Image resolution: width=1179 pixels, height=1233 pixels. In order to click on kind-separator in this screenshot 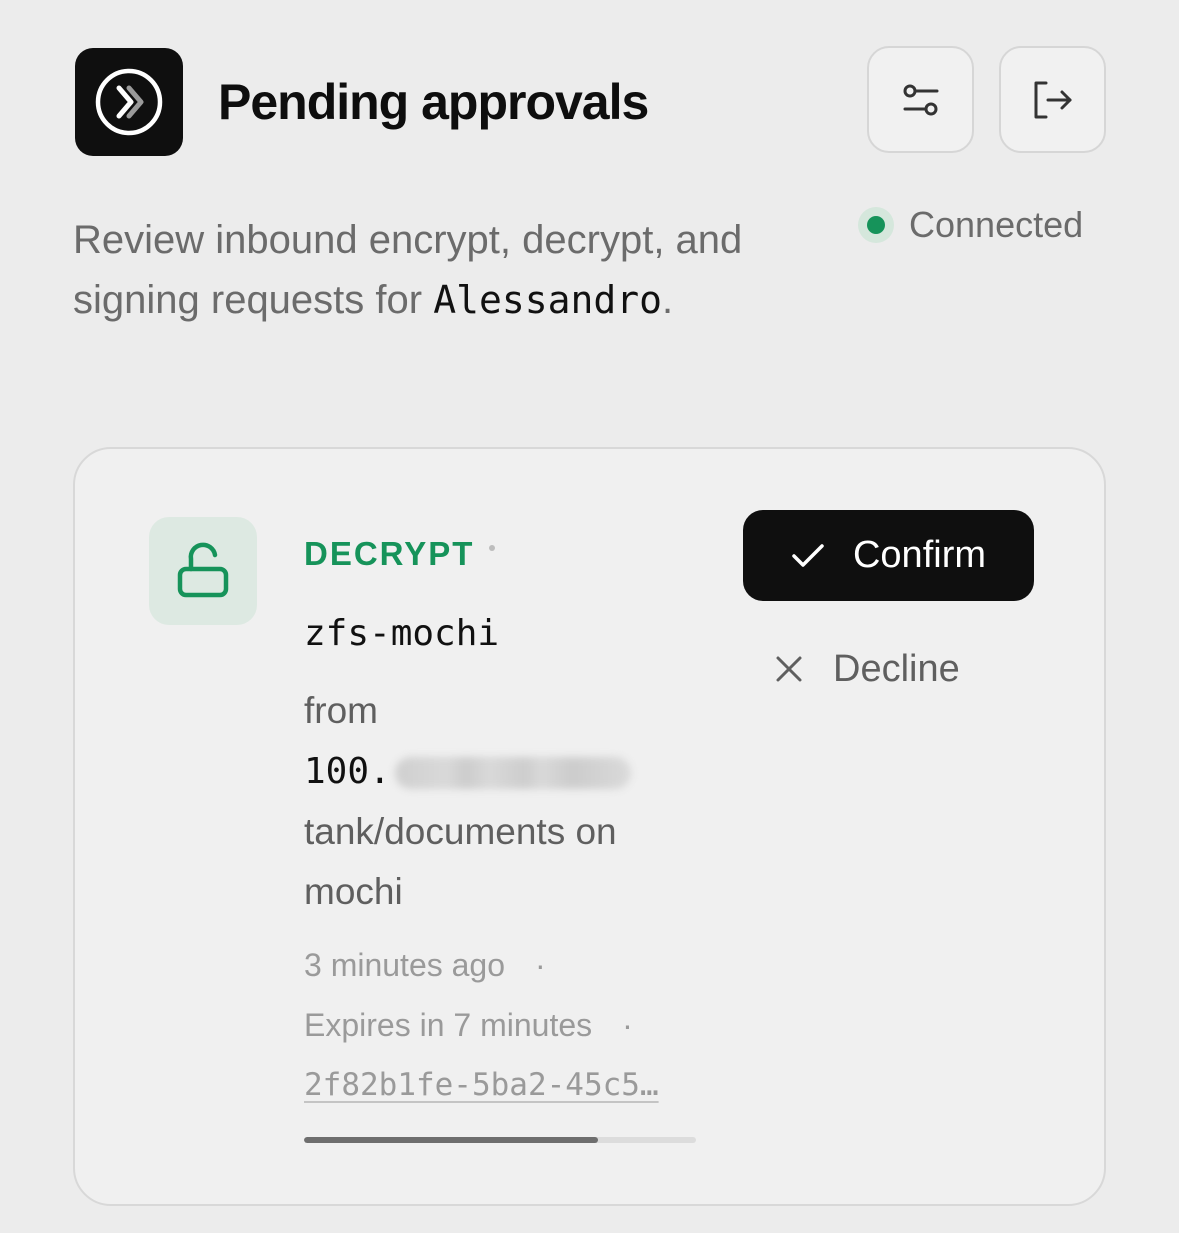, I will do `click(492, 548)`.